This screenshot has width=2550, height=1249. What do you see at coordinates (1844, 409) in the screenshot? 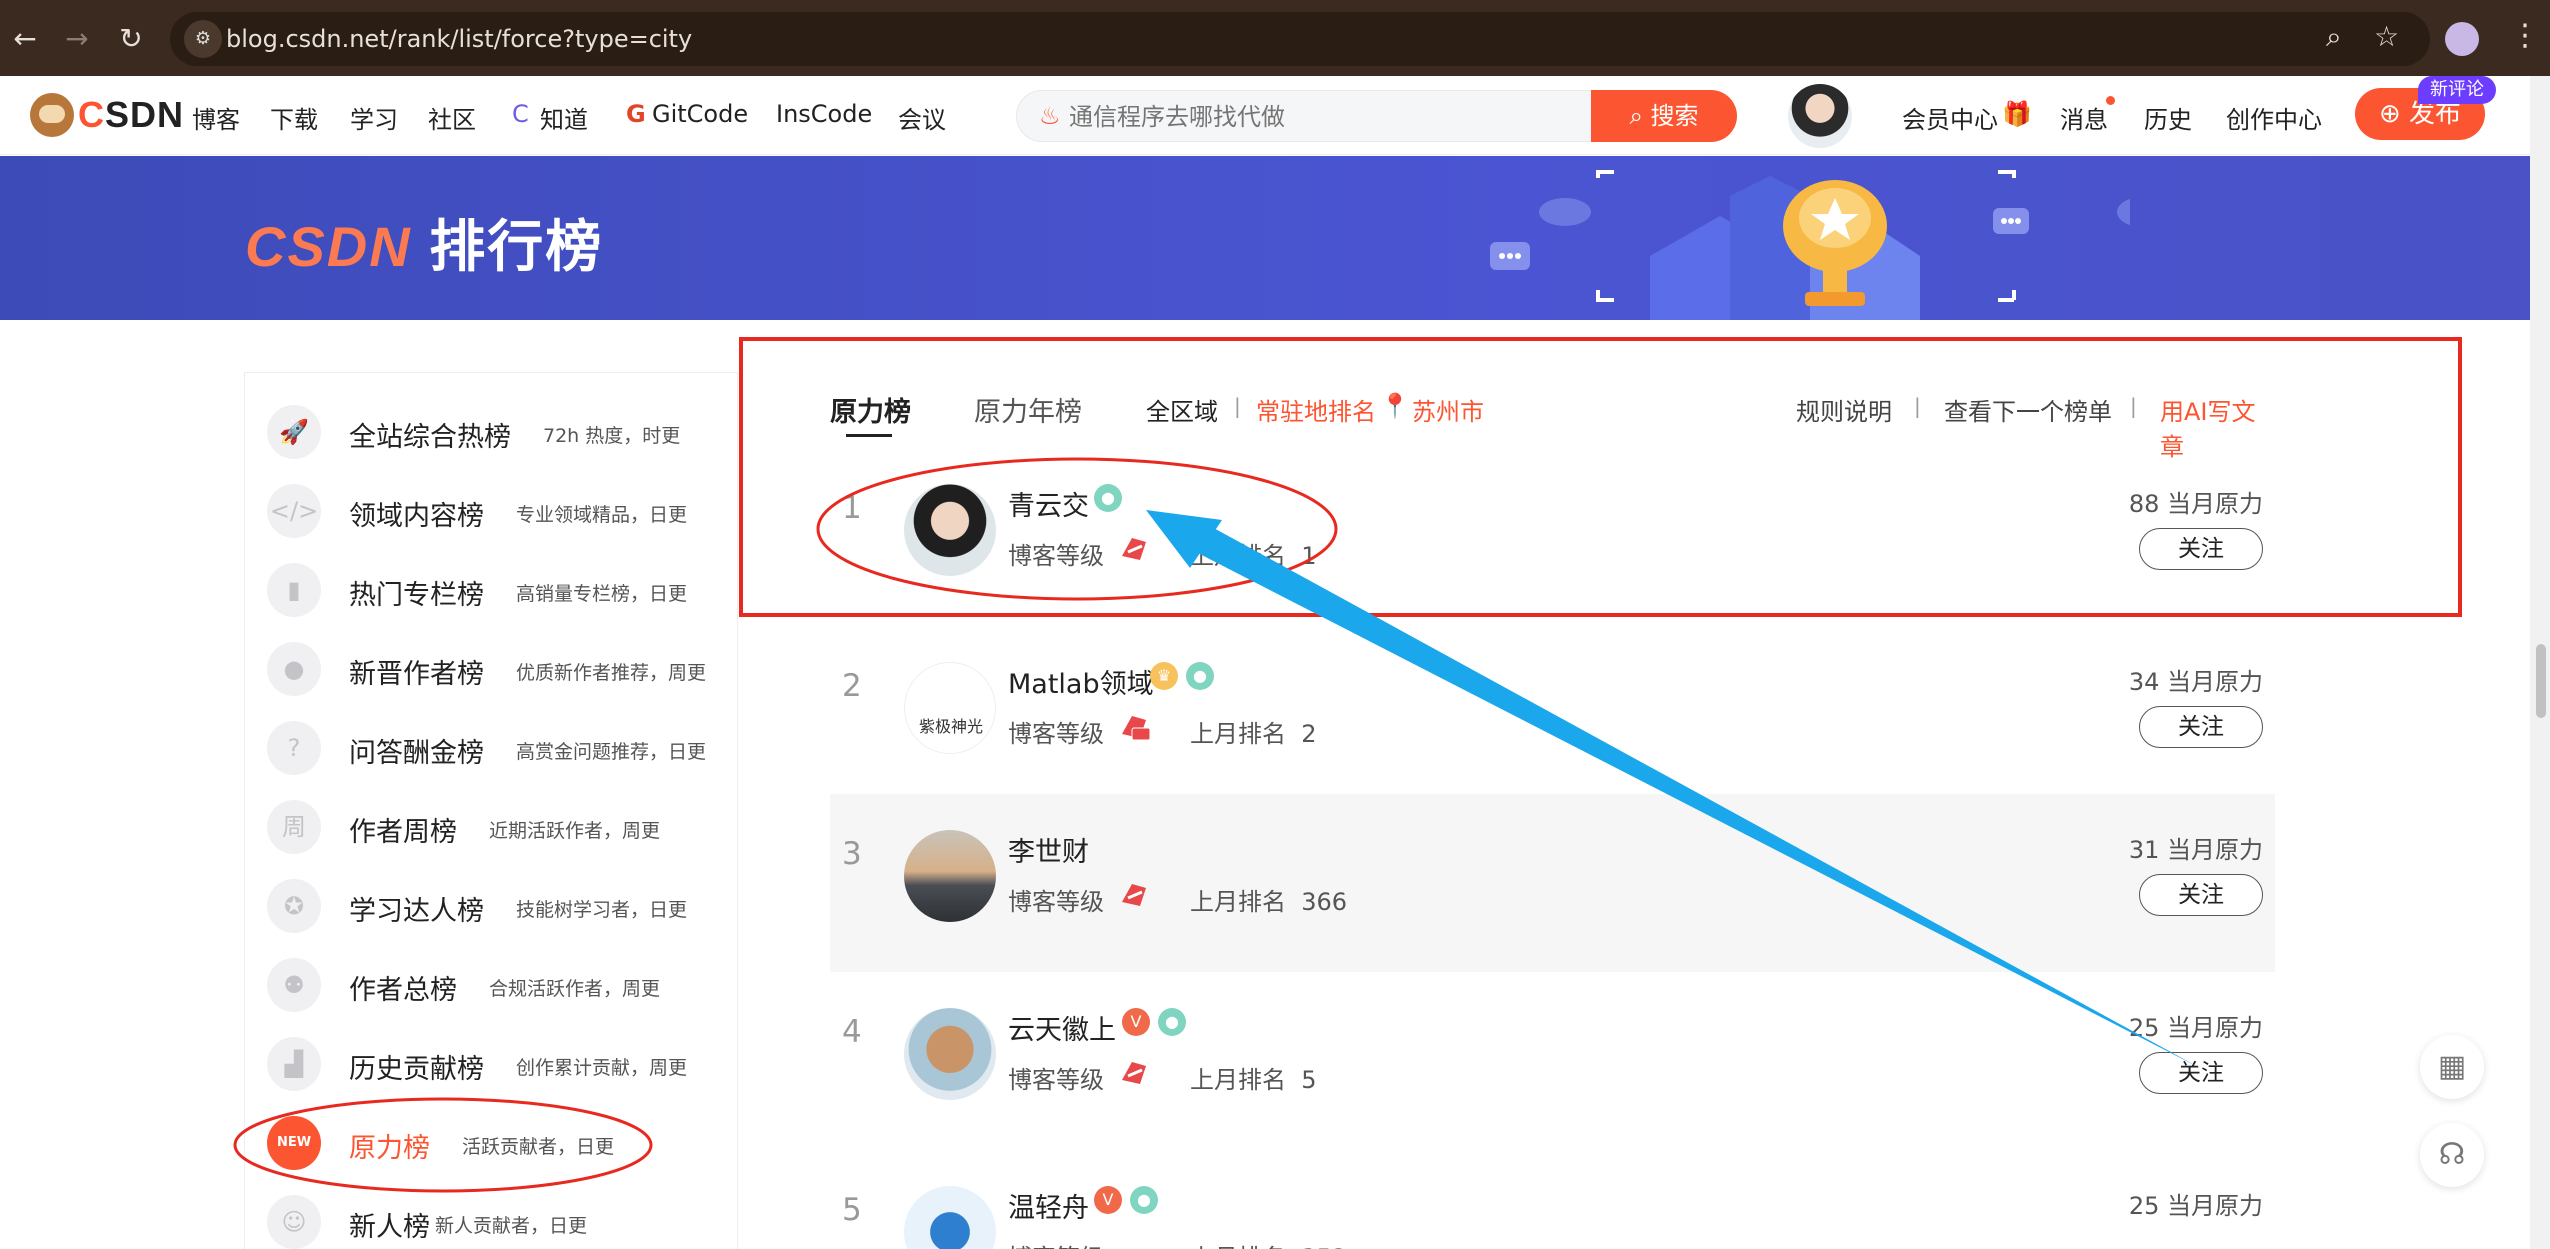
I see `rules-link: 规则说明` at bounding box center [1844, 409].